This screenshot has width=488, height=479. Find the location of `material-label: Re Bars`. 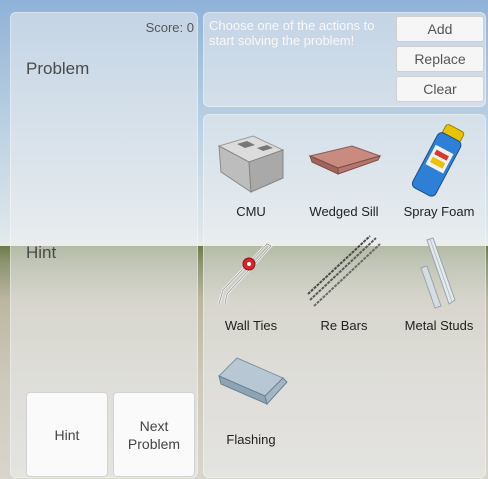

material-label: Re Bars is located at coordinates (344, 325).